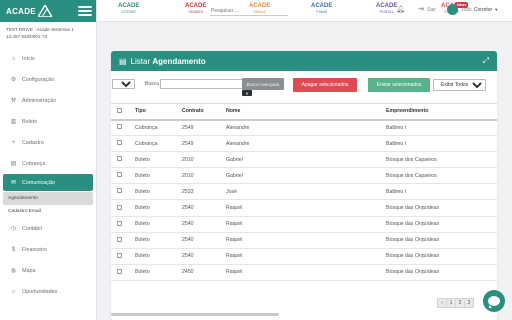  I want to click on expand-icon: ⤢, so click(486, 61).